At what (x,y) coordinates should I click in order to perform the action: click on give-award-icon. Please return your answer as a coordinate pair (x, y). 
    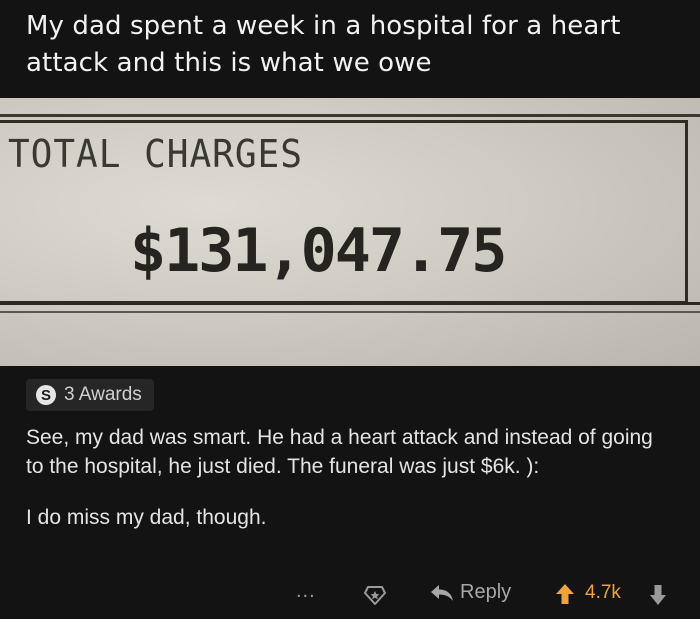
    Looking at the image, I should click on (375, 595).